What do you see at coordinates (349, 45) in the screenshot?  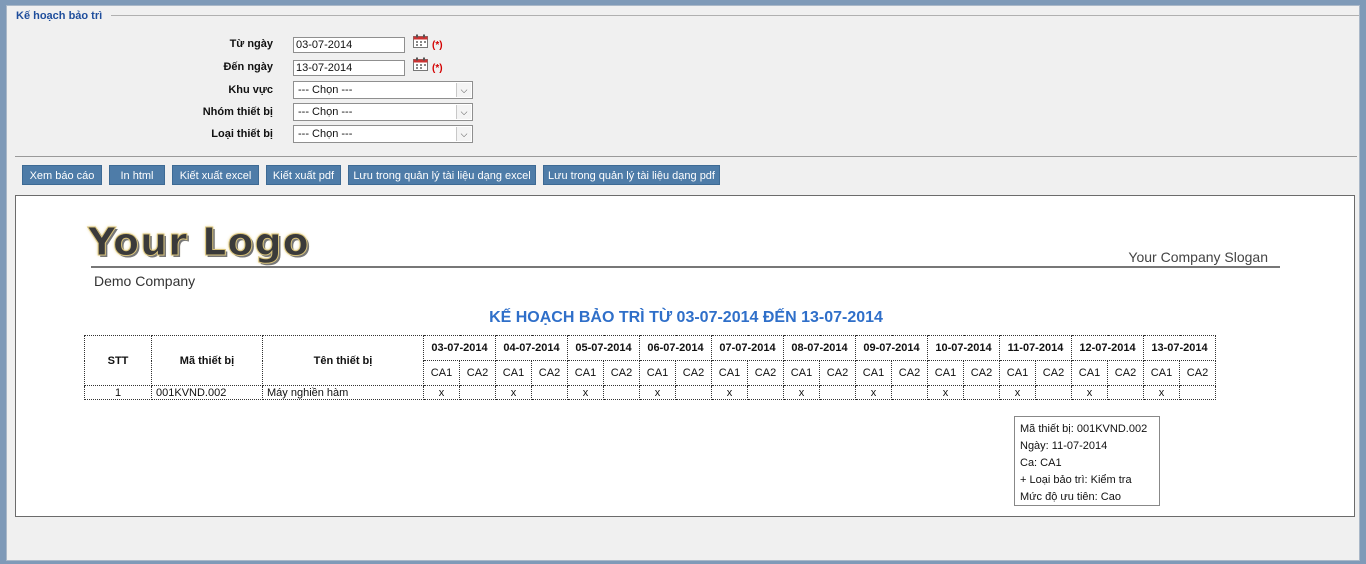 I see `from-date-input: 03-07-2014` at bounding box center [349, 45].